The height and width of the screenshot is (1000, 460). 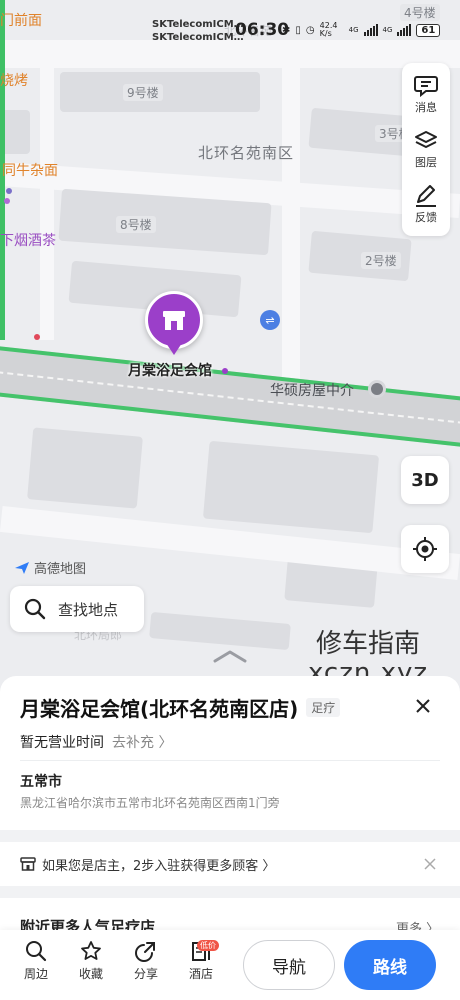 I want to click on owner-claim-text: 如果您是店主，2步入驻获得更多顾客 〉, so click(x=159, y=866).